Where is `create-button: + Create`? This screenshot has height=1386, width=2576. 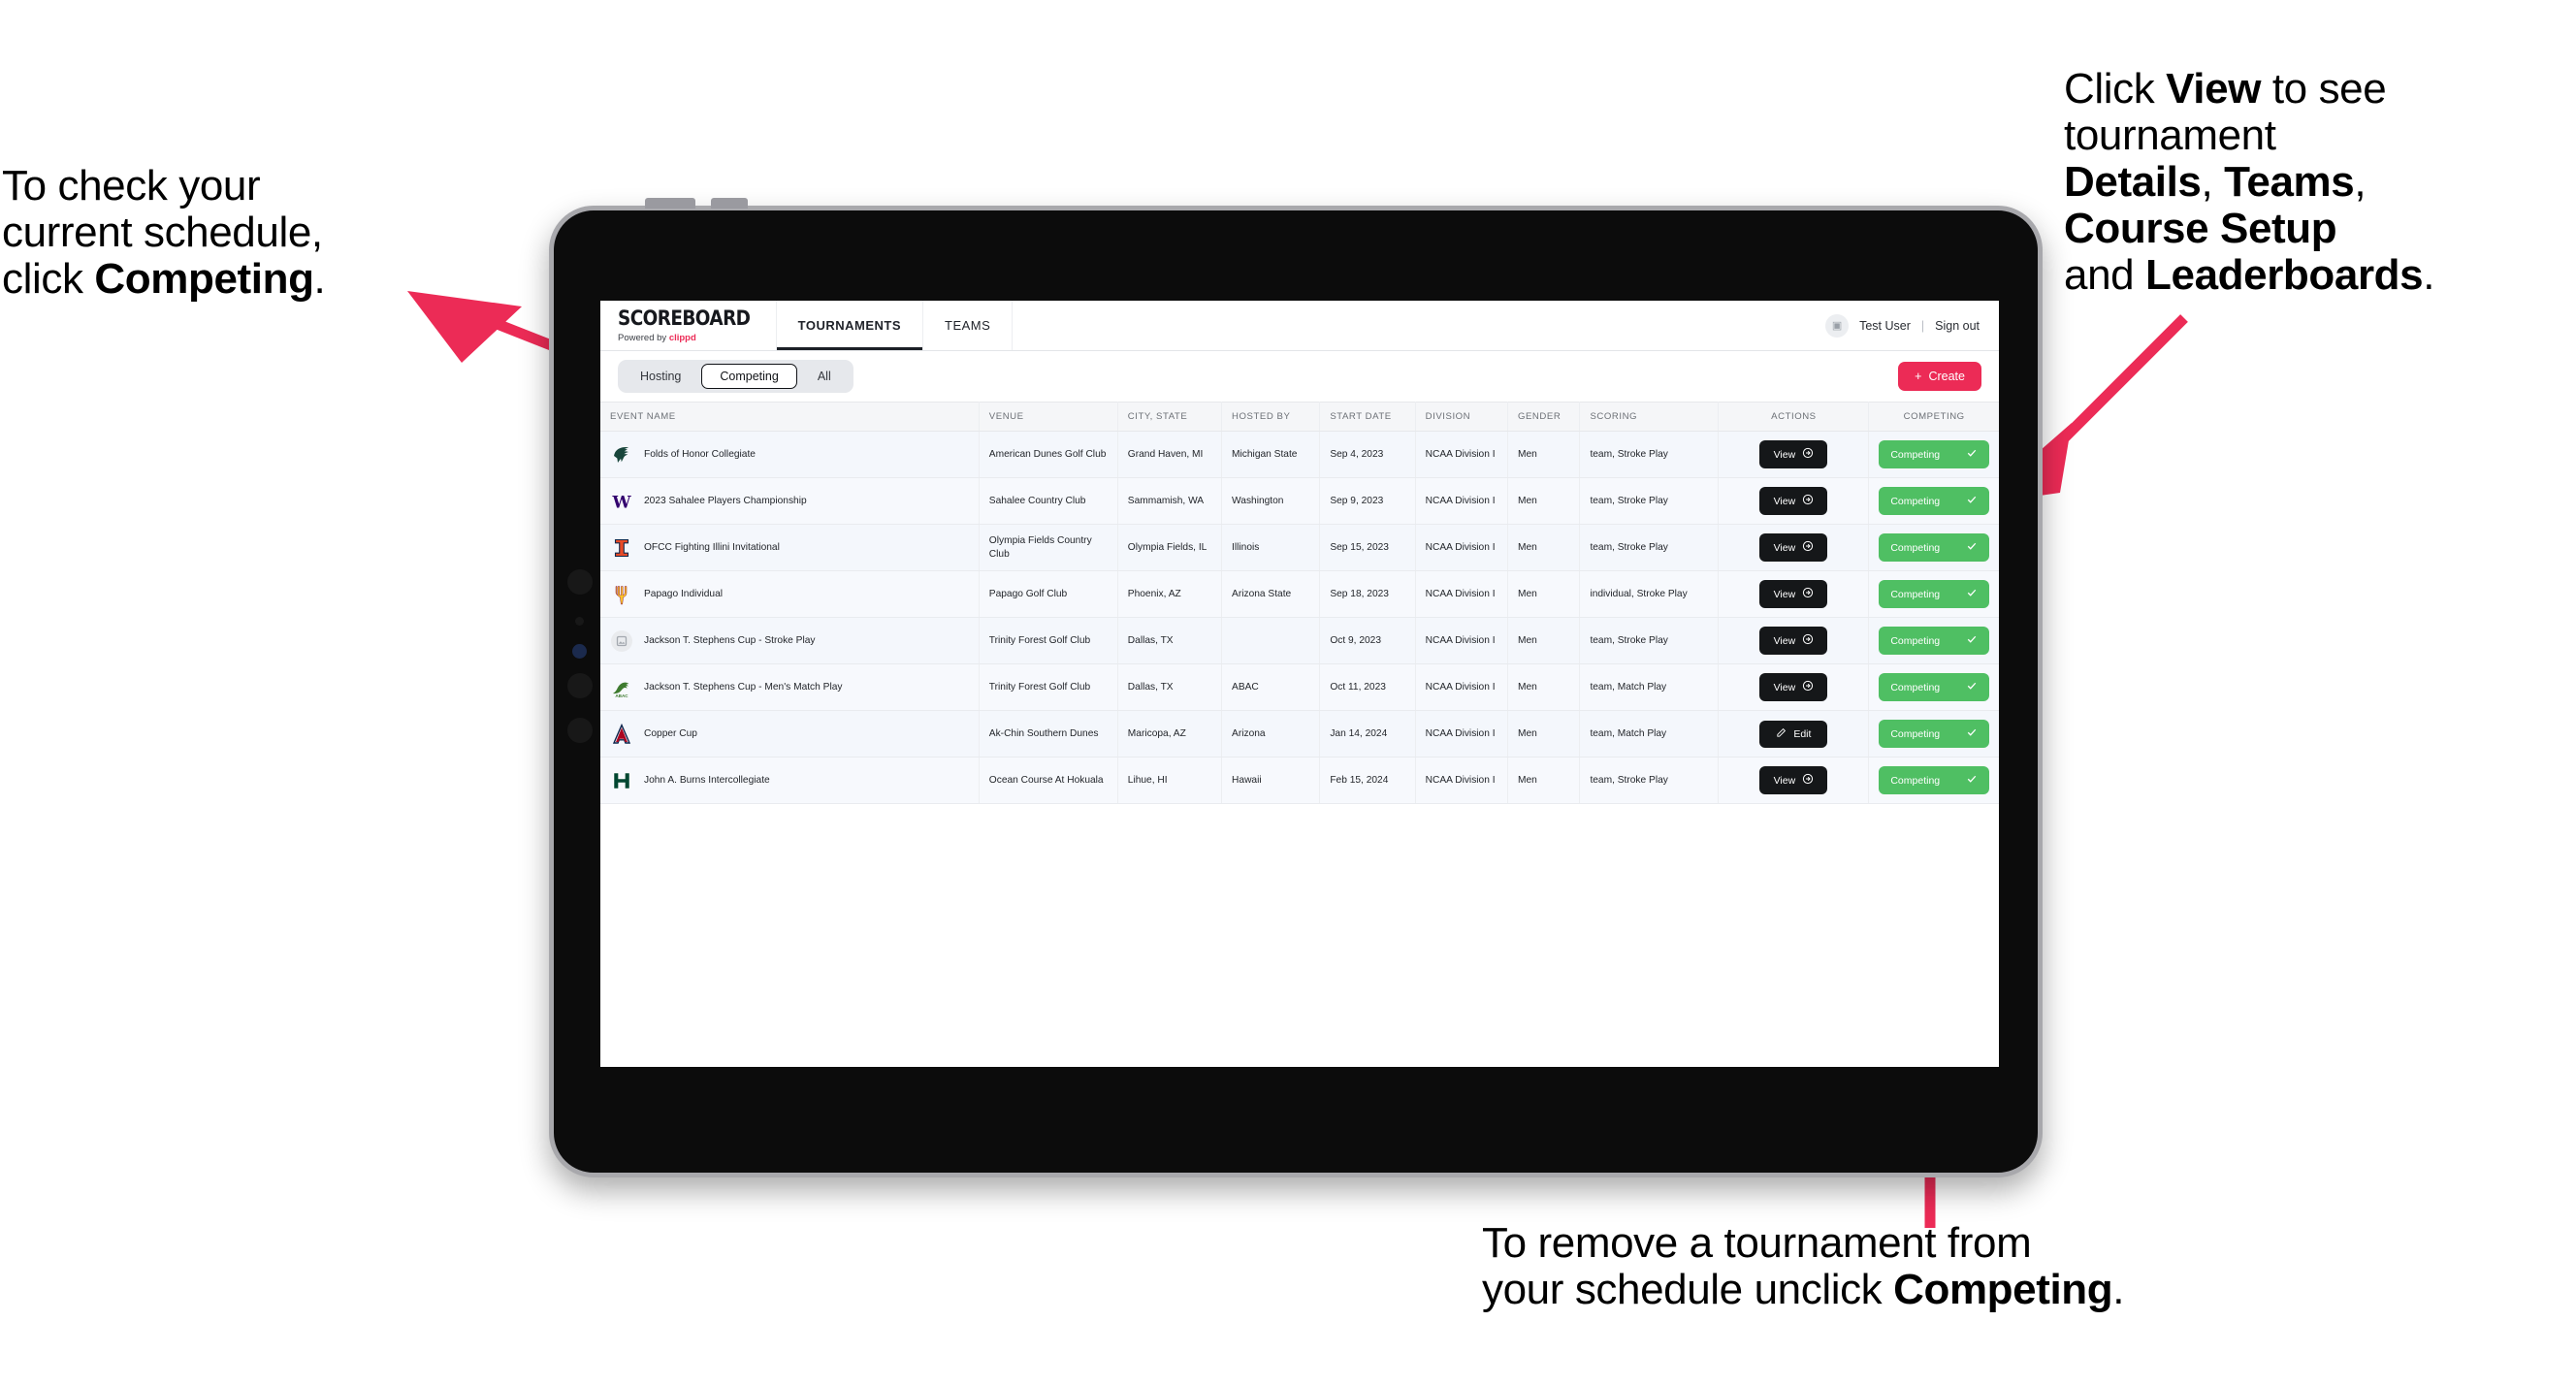 create-button: + Create is located at coordinates (1939, 376).